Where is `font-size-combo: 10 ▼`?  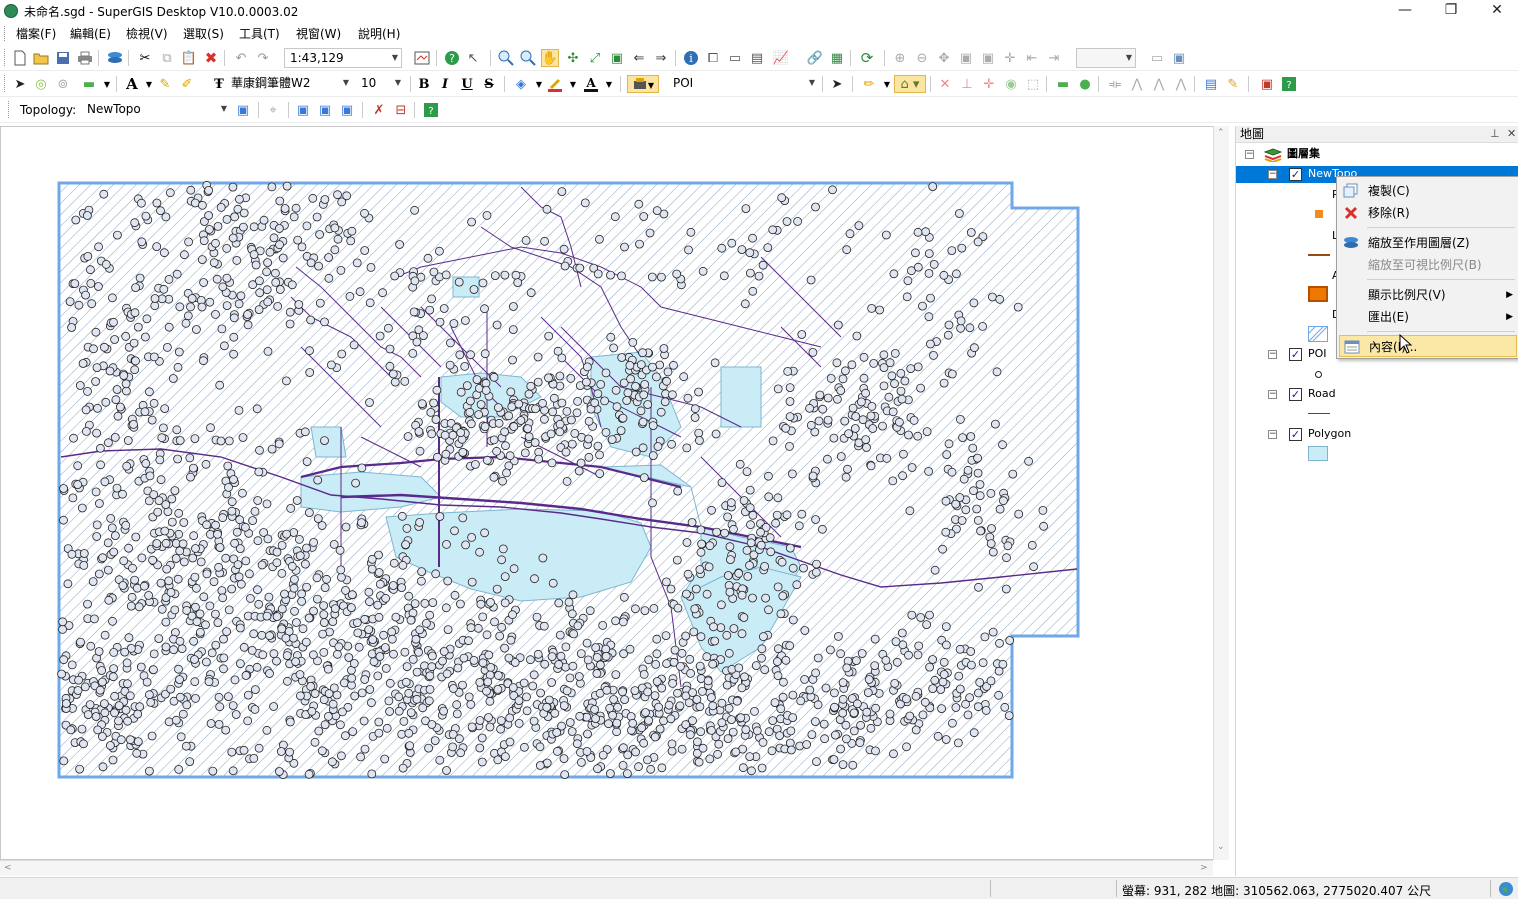 font-size-combo: 10 ▼ is located at coordinates (380, 84).